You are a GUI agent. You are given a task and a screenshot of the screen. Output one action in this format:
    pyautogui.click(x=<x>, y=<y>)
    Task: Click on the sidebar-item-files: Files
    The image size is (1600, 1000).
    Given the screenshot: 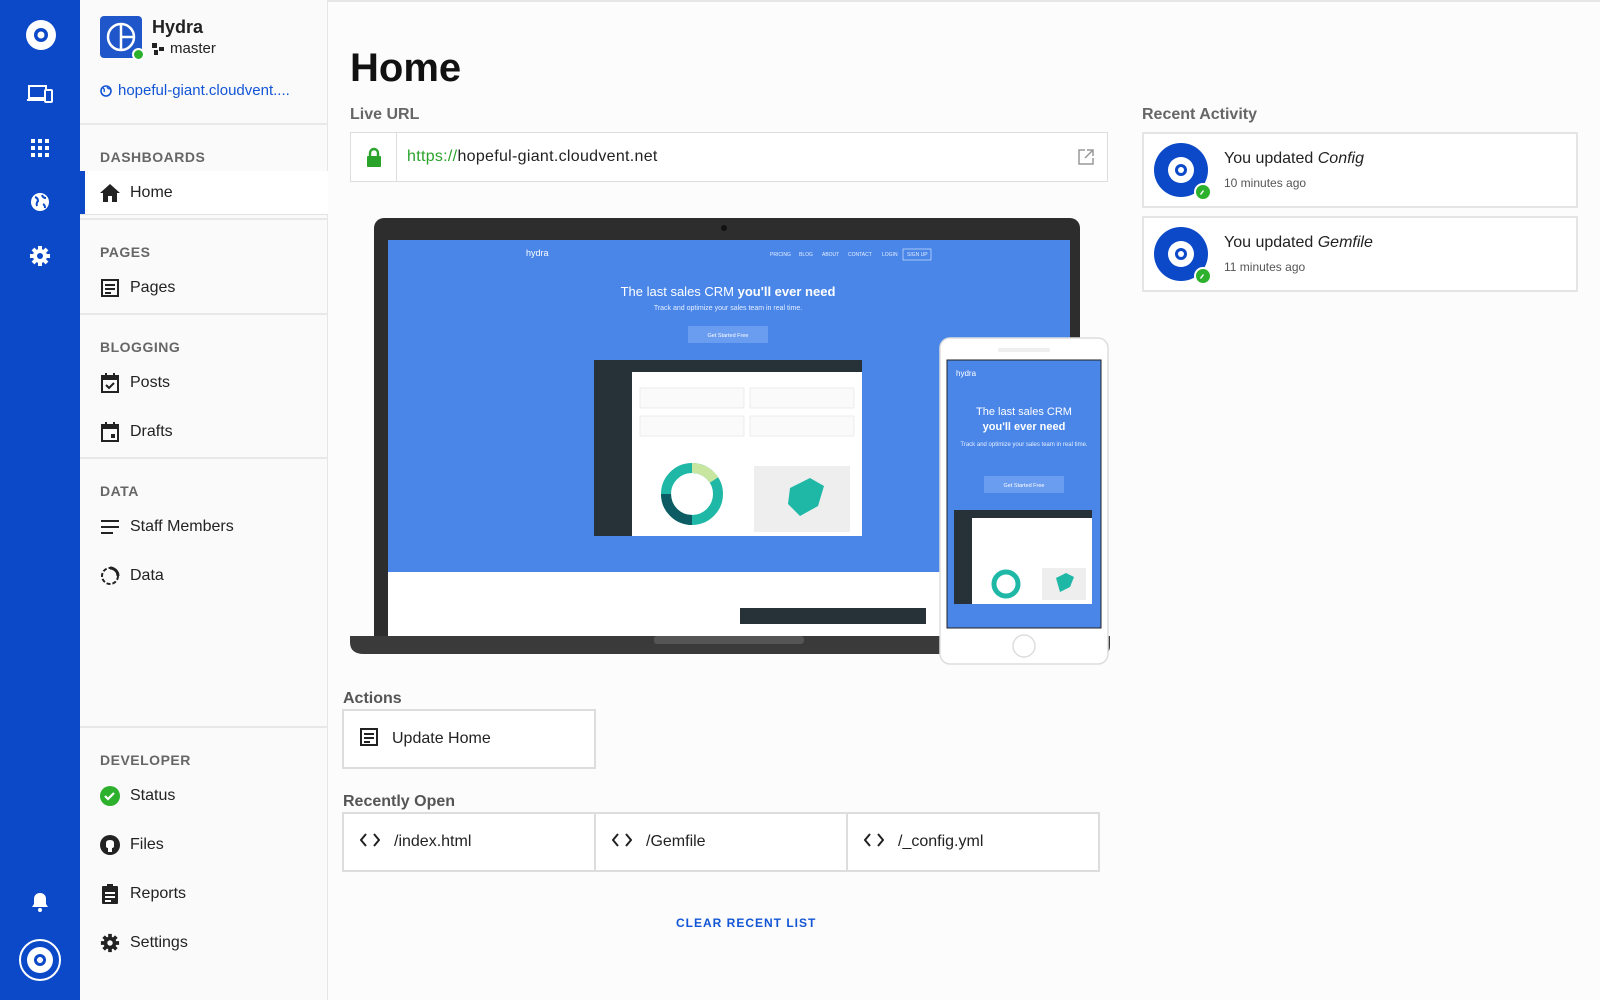 What is the action you would take?
    pyautogui.click(x=204, y=845)
    